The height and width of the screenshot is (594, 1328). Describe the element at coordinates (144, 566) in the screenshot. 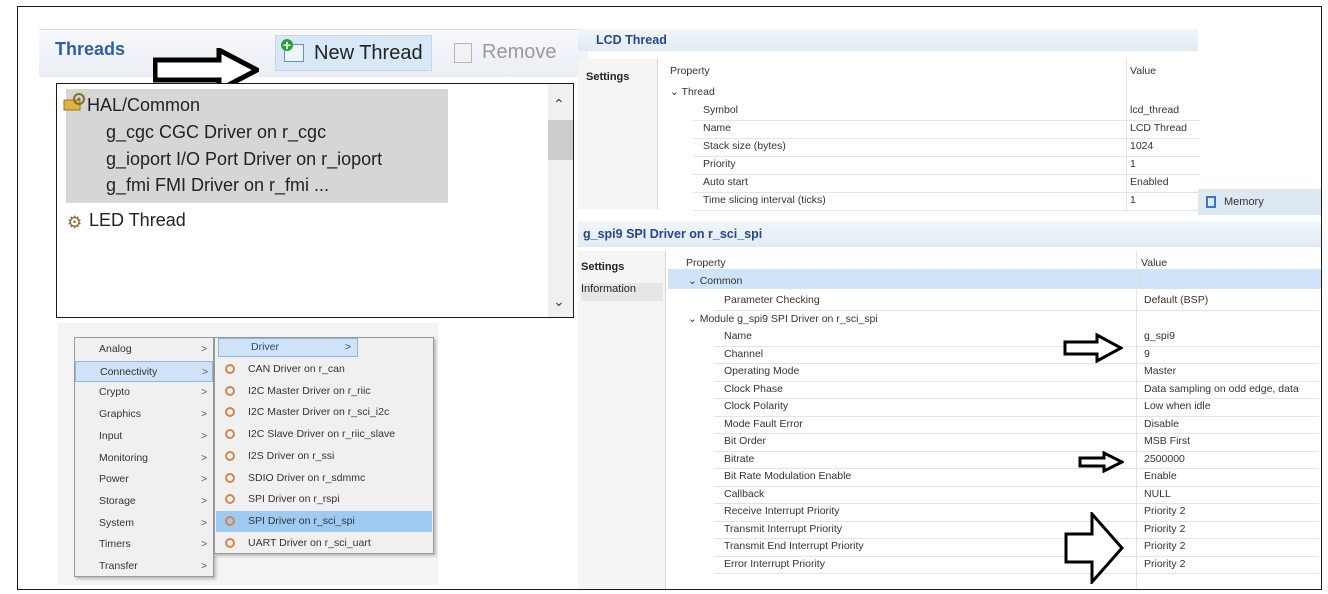

I see `menu-category-transfer: Transfer >` at that location.